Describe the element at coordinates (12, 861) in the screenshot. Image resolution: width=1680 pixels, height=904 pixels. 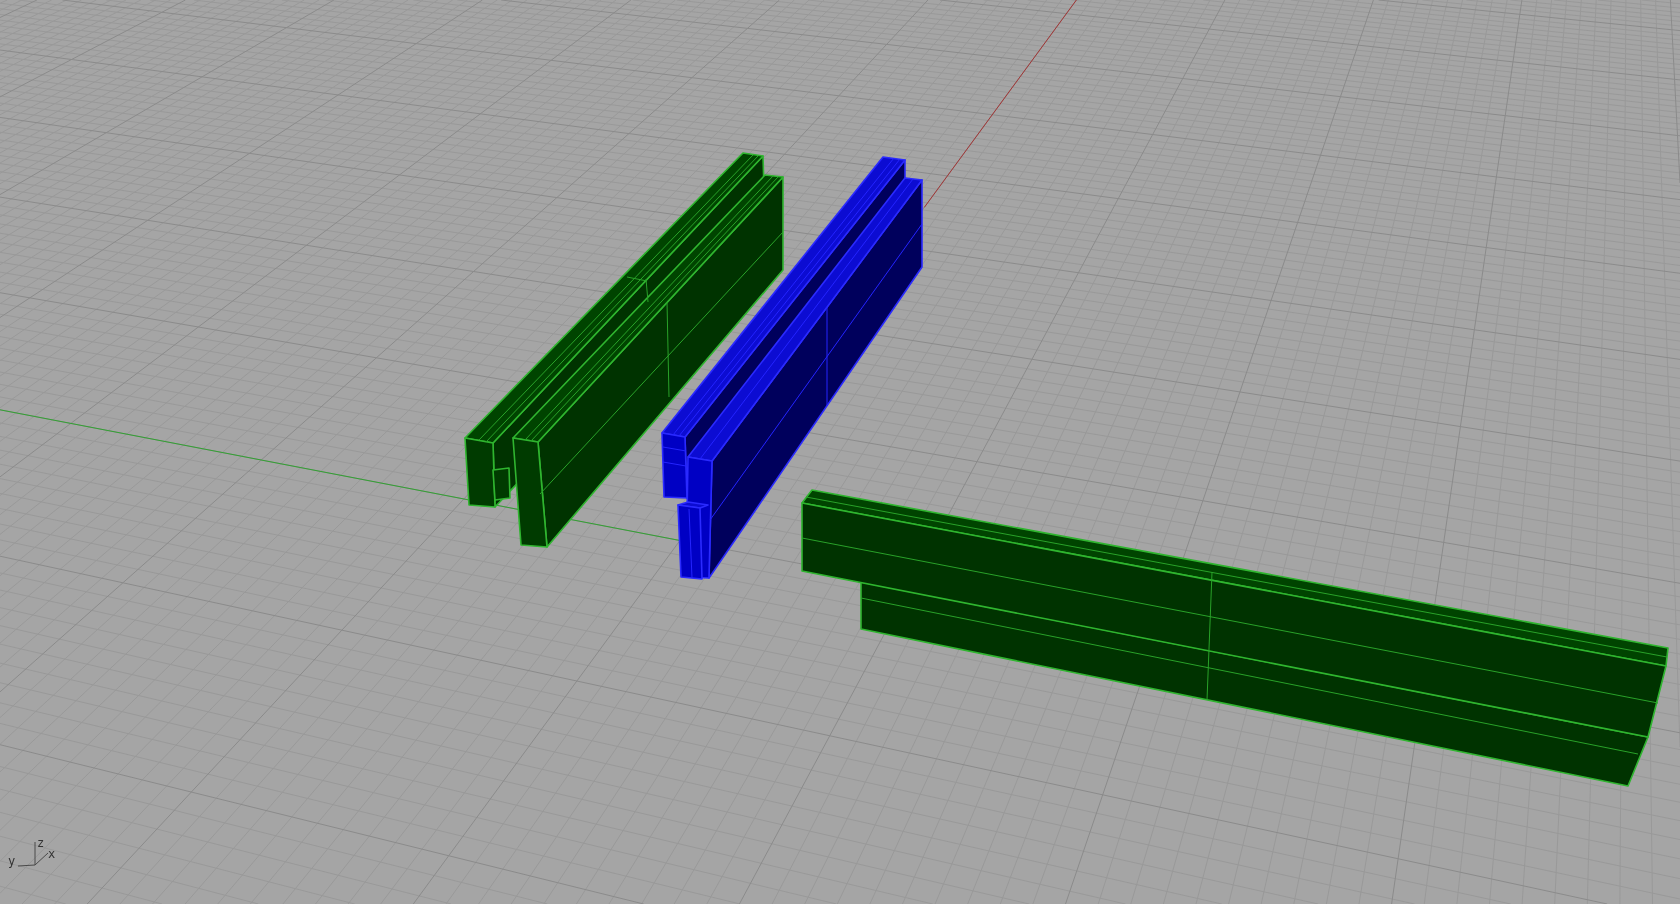
I see `axis-label: y` at that location.